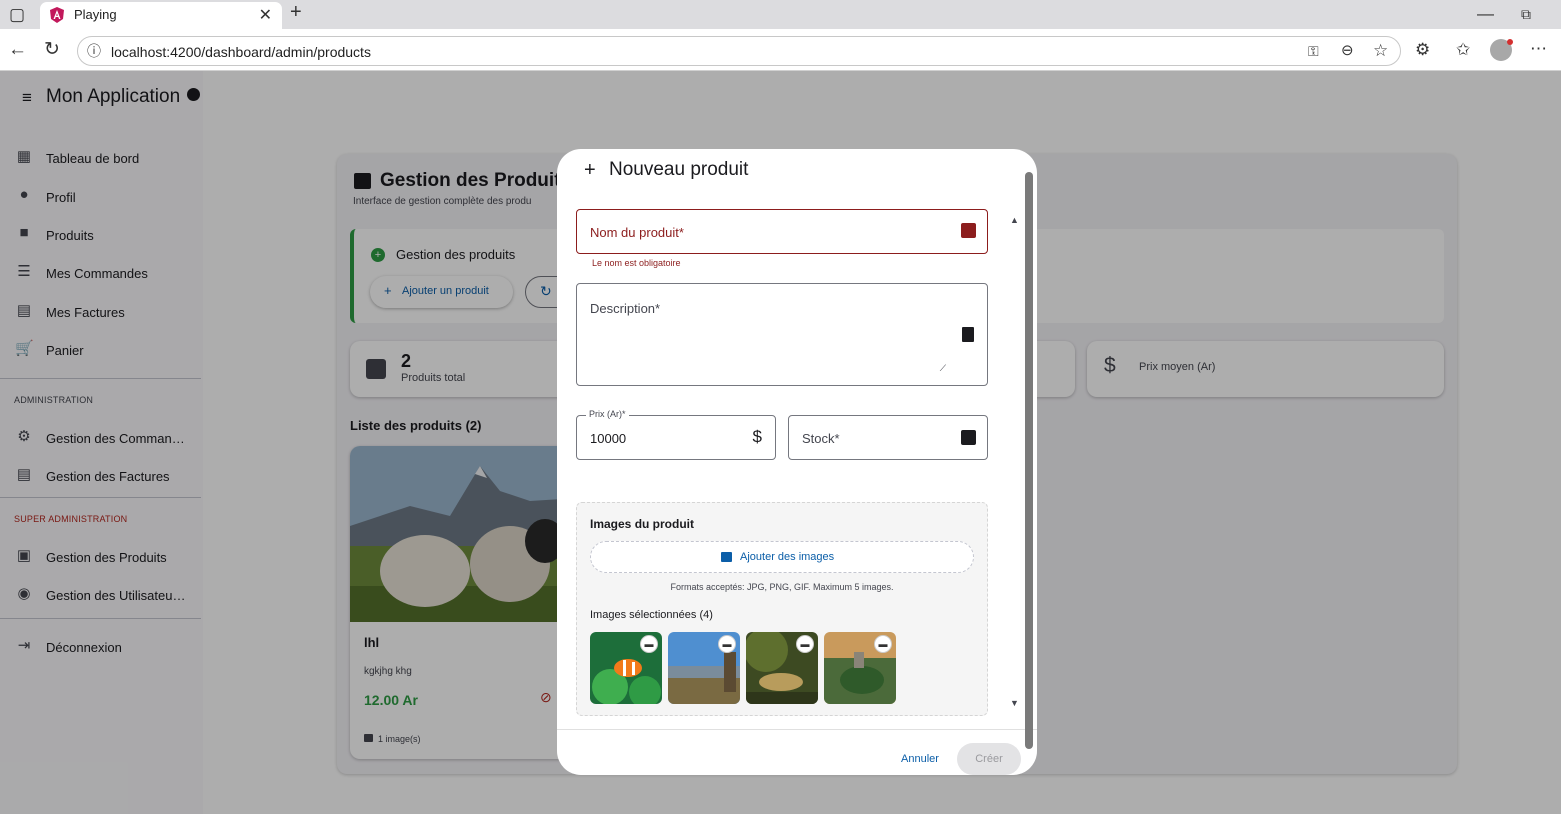 This screenshot has width=1561, height=814. Describe the element at coordinates (241, 52) in the screenshot. I see `url-text: localhost:4200/dashboard/admin/products` at that location.